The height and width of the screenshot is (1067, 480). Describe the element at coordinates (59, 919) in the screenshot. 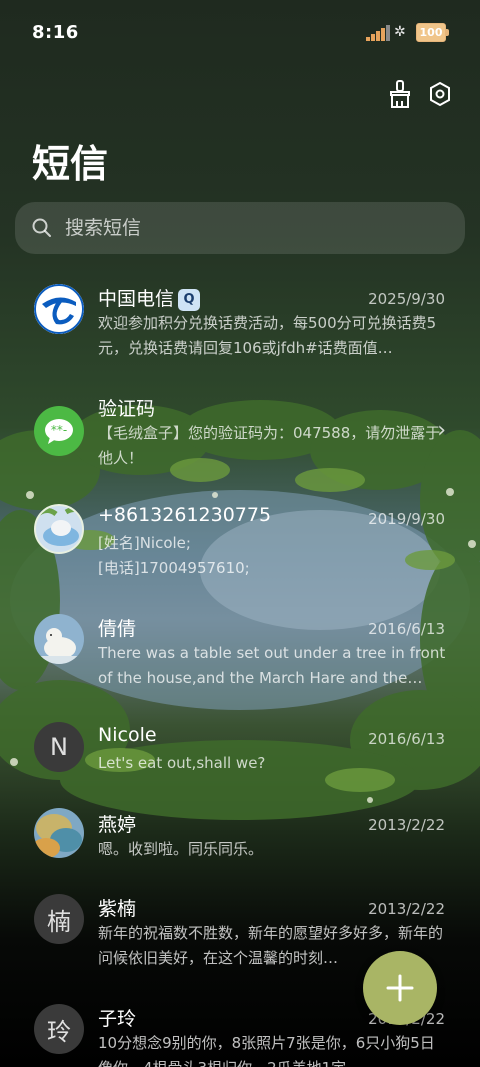

I see `letter-avatar: 楠` at that location.